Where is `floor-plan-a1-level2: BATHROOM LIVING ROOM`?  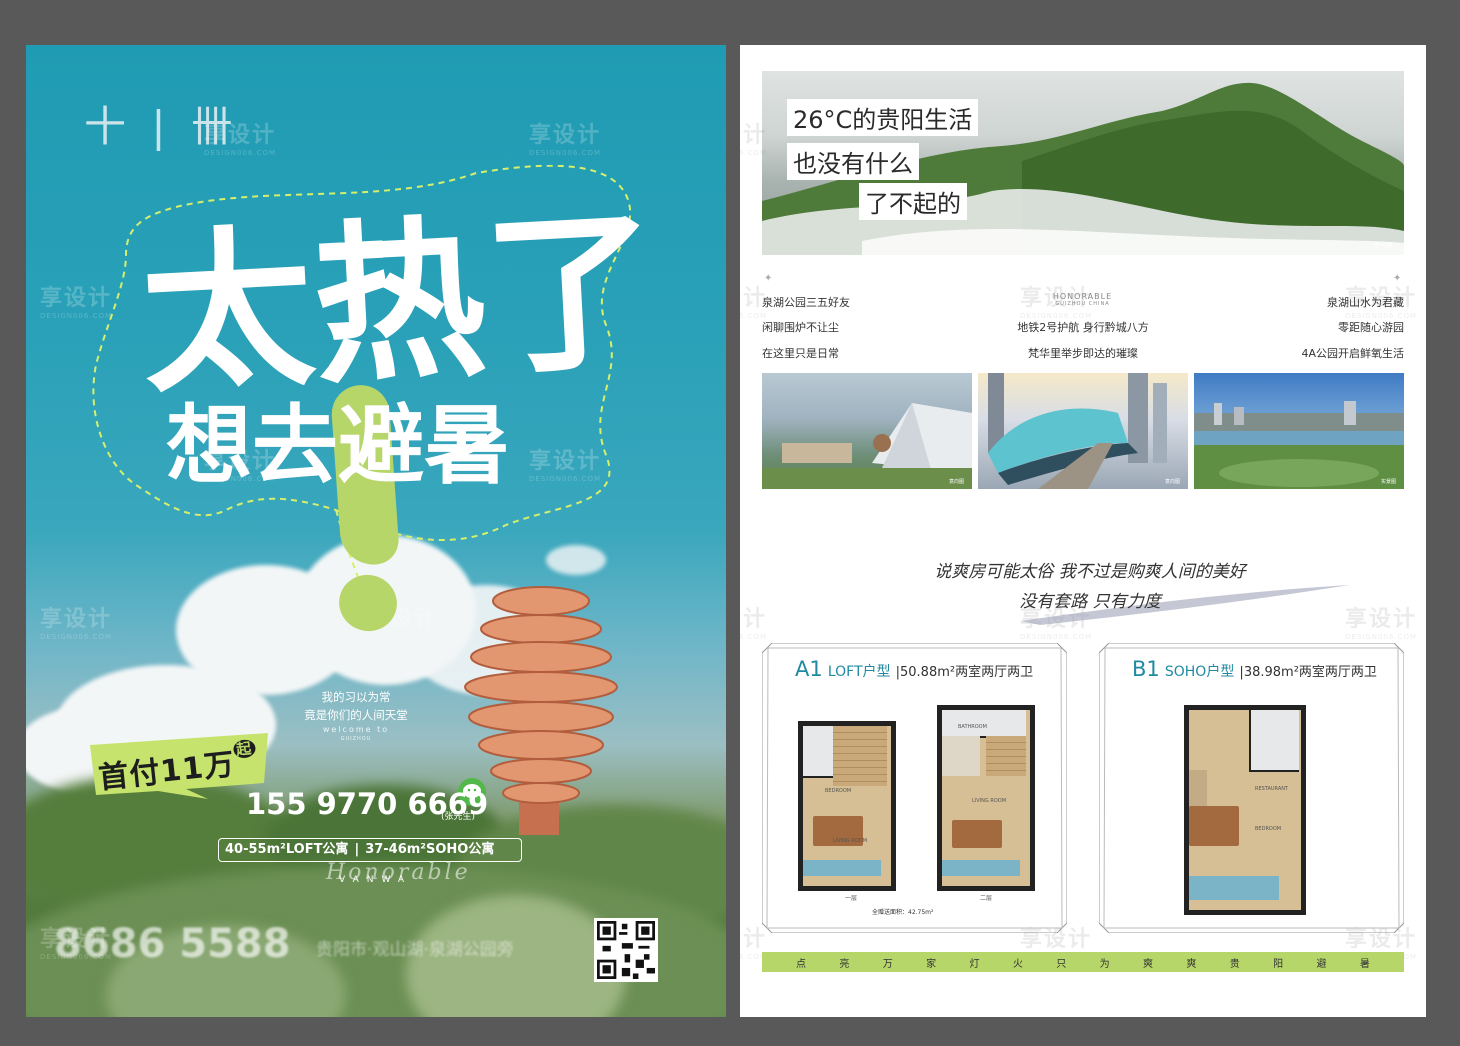 floor-plan-a1-level2: BATHROOM LIVING ROOM is located at coordinates (986, 798).